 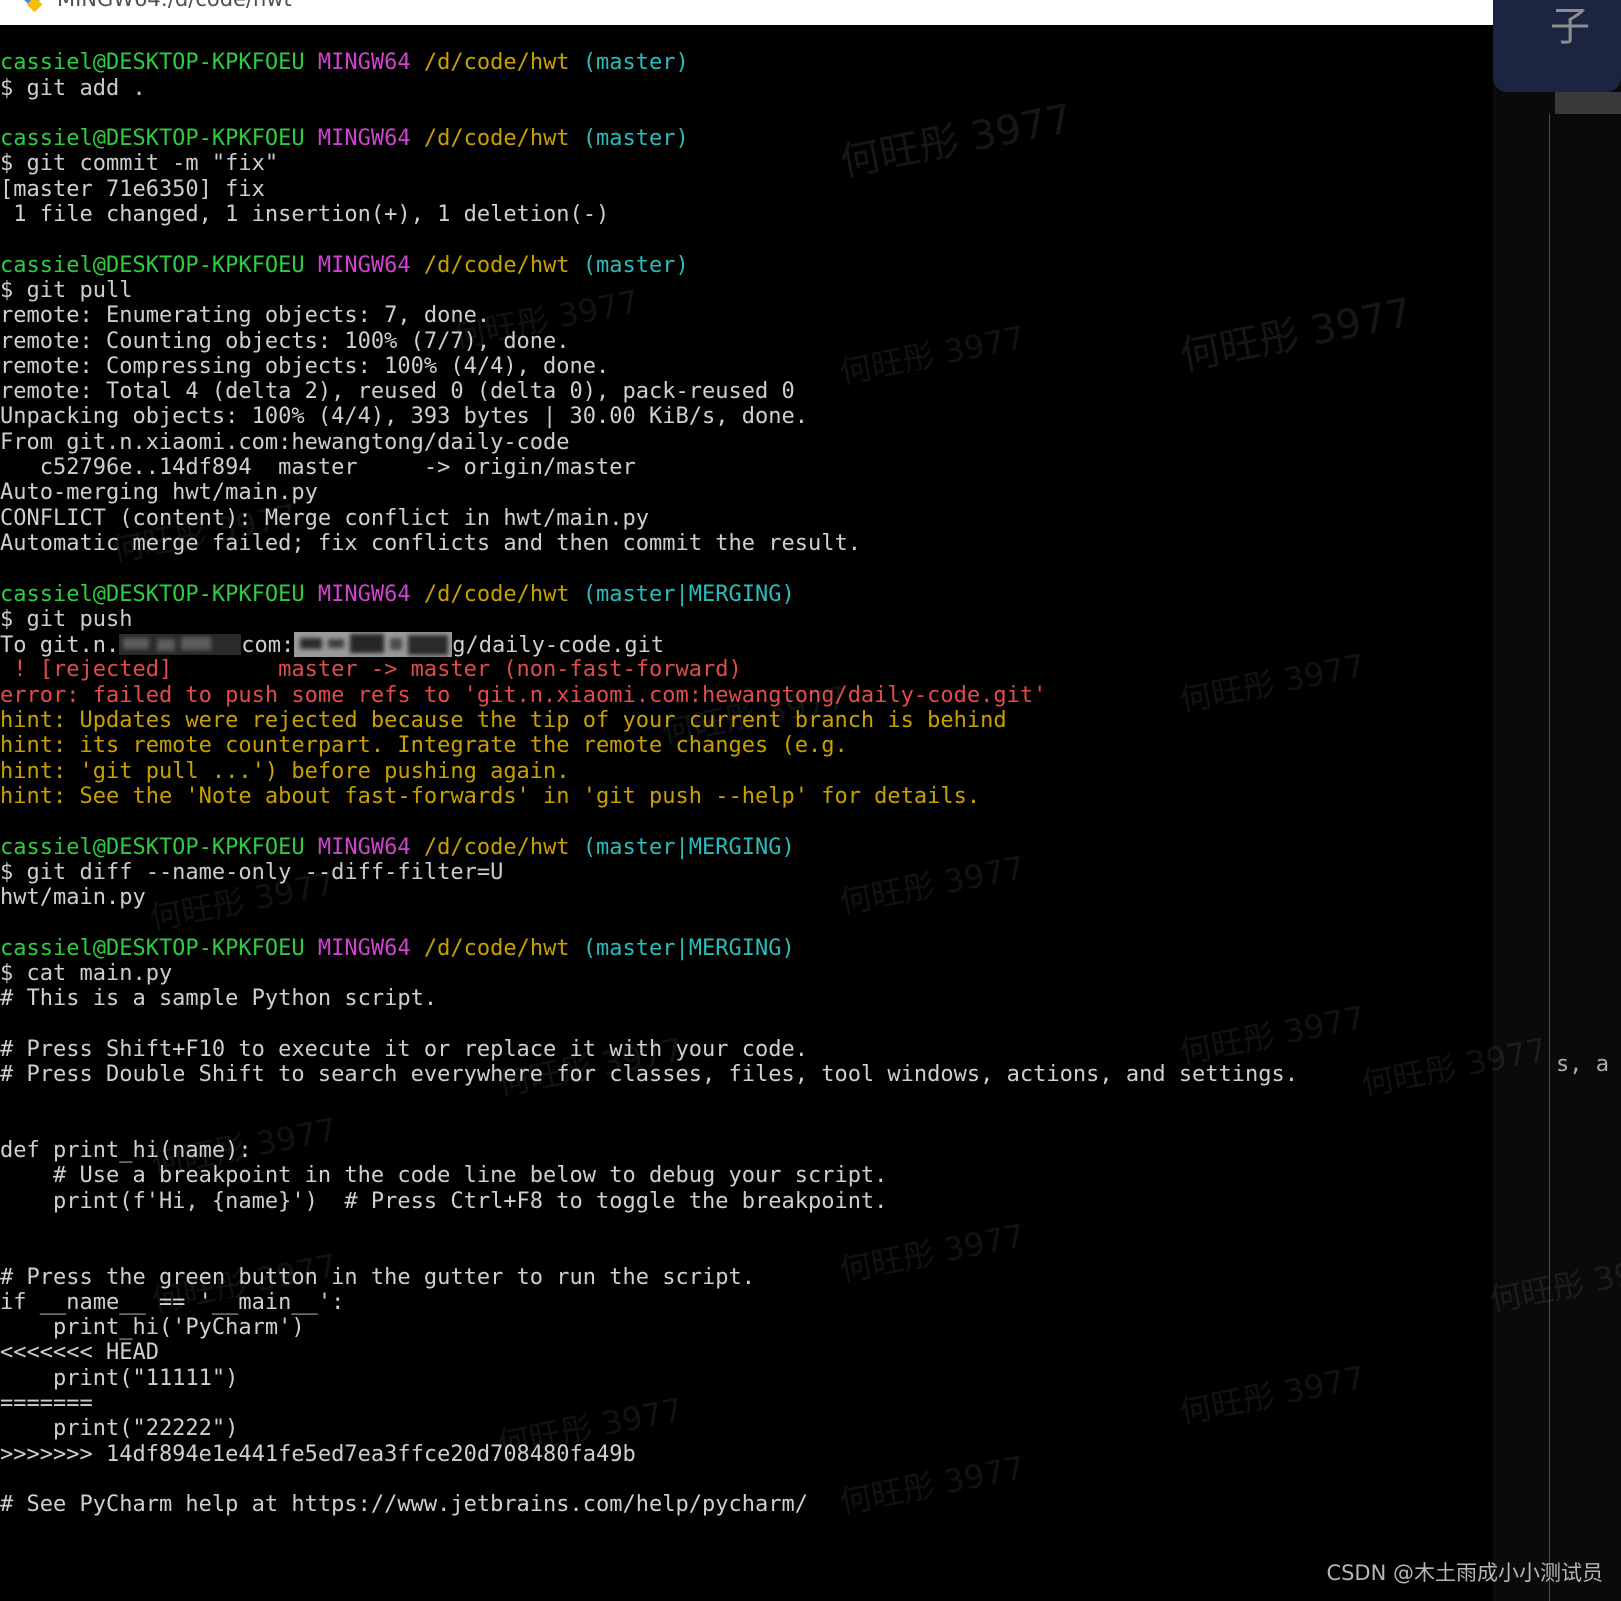 What do you see at coordinates (119, 1429) in the screenshot?
I see `output-line: print("22222")` at bounding box center [119, 1429].